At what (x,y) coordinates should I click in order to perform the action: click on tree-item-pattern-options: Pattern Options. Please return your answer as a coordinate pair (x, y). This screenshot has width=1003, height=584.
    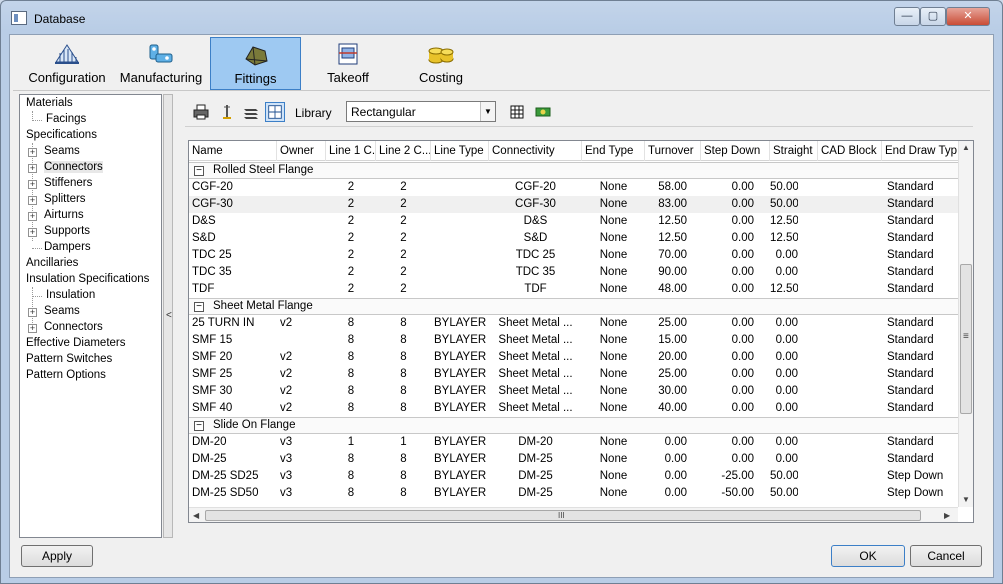
    Looking at the image, I should click on (66, 375).